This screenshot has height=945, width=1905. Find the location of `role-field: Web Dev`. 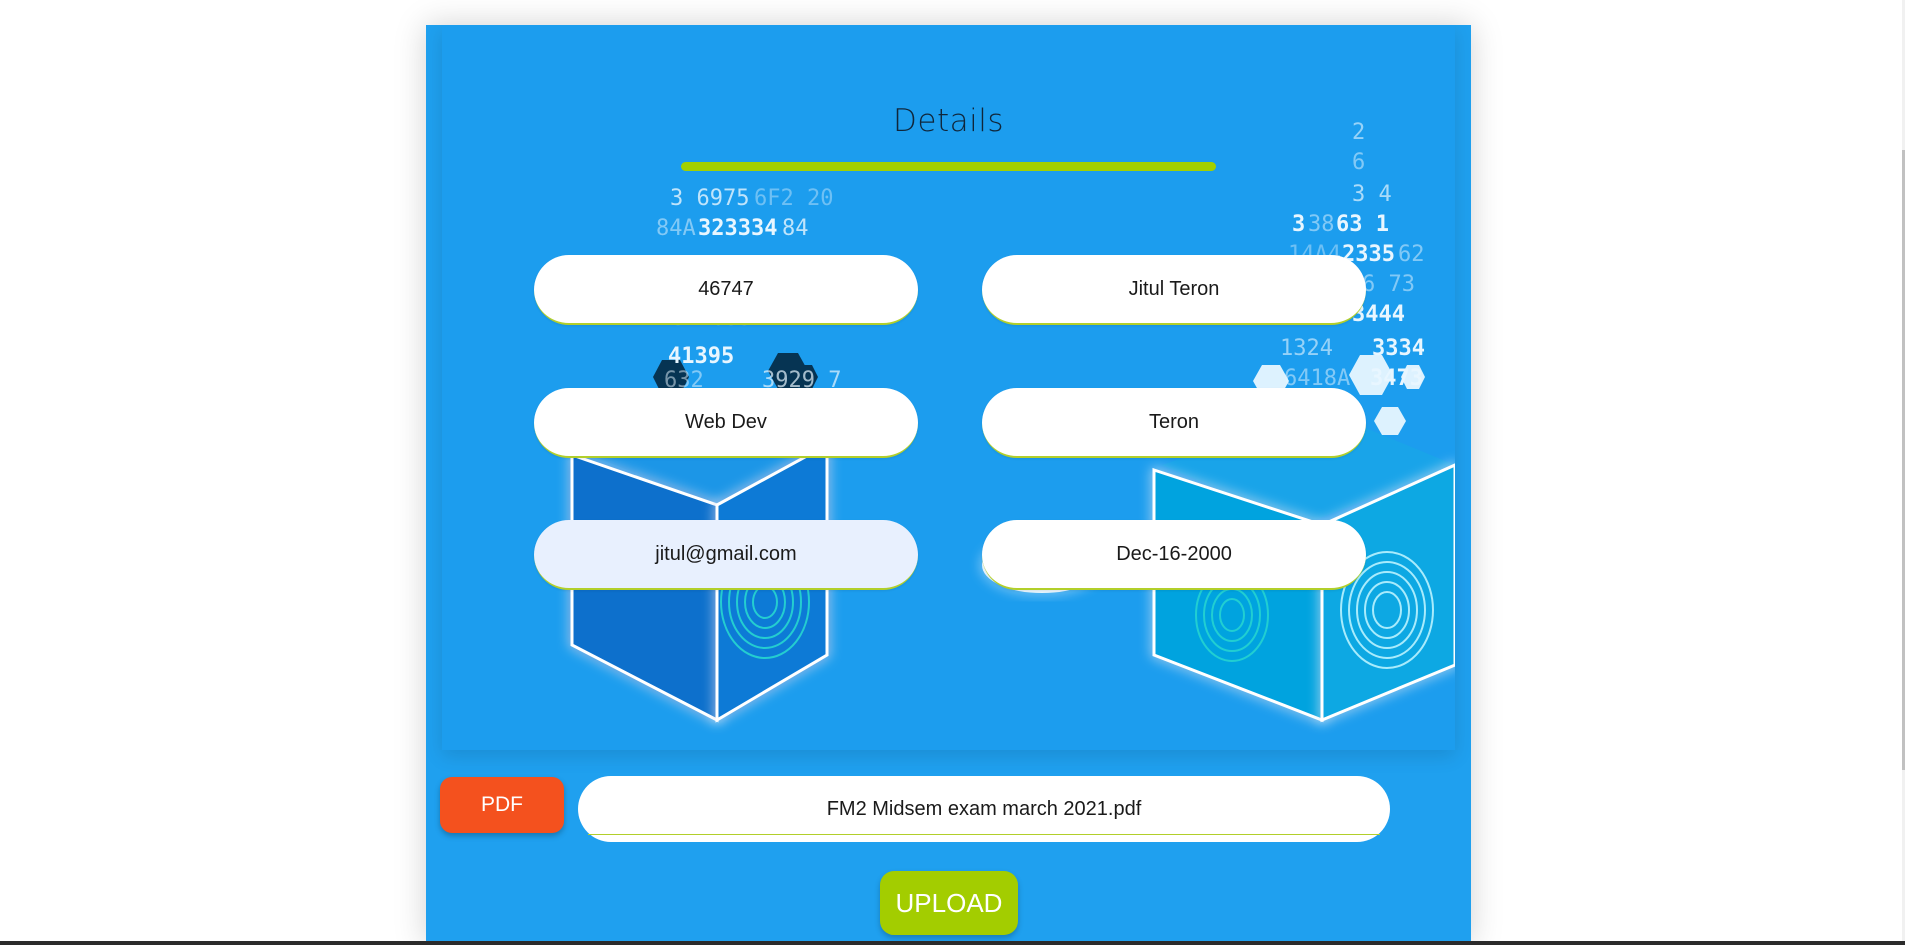

role-field: Web Dev is located at coordinates (726, 423).